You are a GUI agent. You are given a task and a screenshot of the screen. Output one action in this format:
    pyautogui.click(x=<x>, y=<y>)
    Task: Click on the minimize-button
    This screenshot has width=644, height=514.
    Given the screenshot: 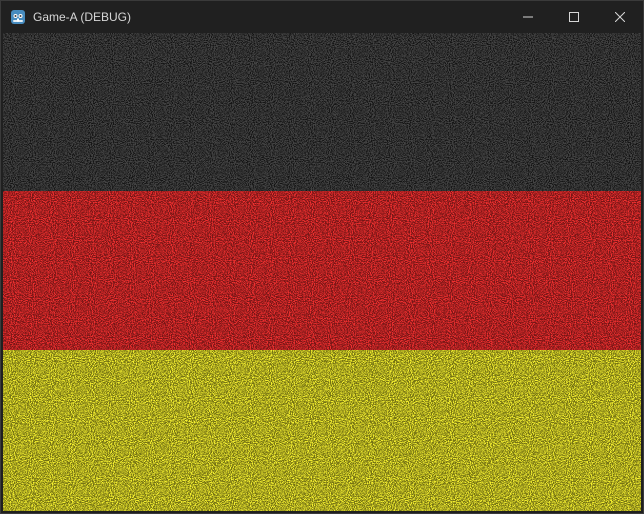 What is the action you would take?
    pyautogui.click(x=528, y=17)
    